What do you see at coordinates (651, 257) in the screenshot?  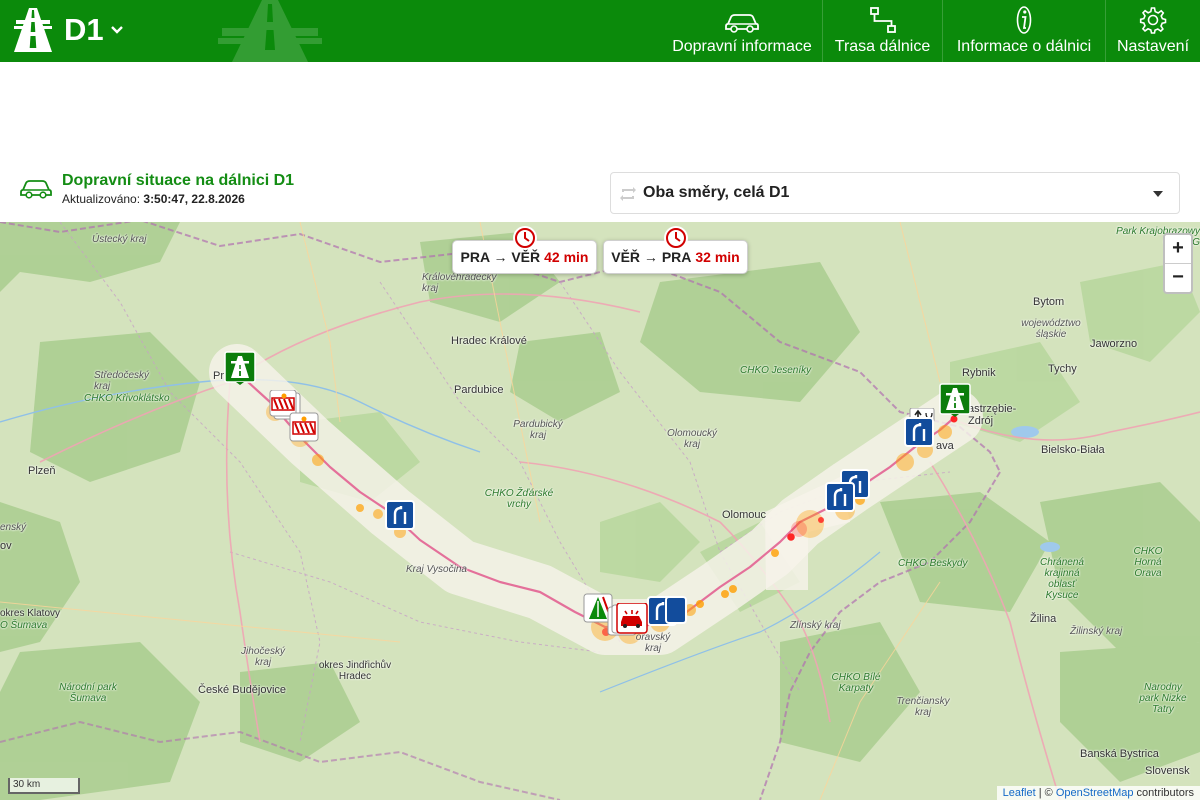 I see `travel-route: VĚŘ → PRA` at bounding box center [651, 257].